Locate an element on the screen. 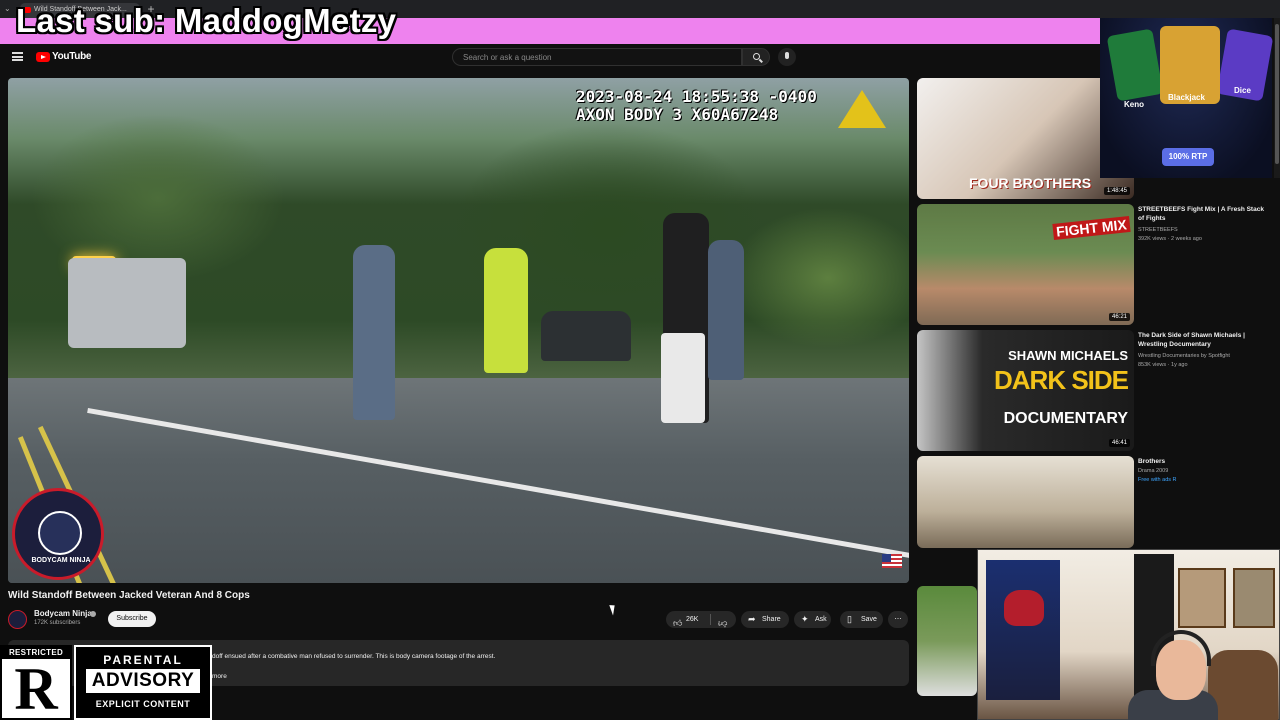  video-frame-tow-truck is located at coordinates (127, 303).